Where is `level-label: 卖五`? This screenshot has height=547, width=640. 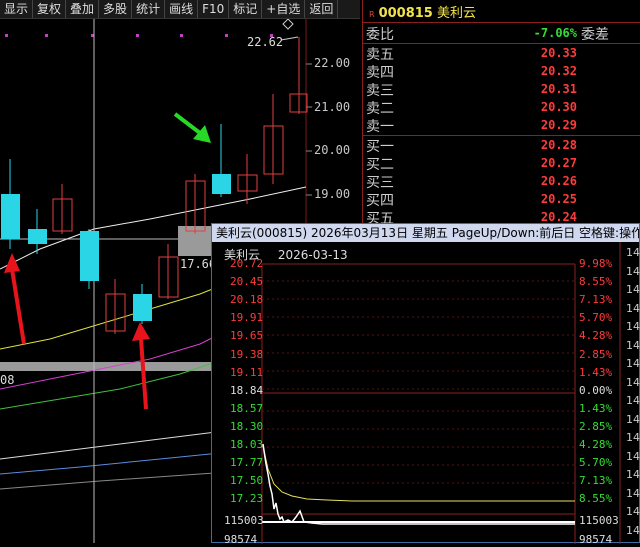 level-label: 卖五 is located at coordinates (380, 55).